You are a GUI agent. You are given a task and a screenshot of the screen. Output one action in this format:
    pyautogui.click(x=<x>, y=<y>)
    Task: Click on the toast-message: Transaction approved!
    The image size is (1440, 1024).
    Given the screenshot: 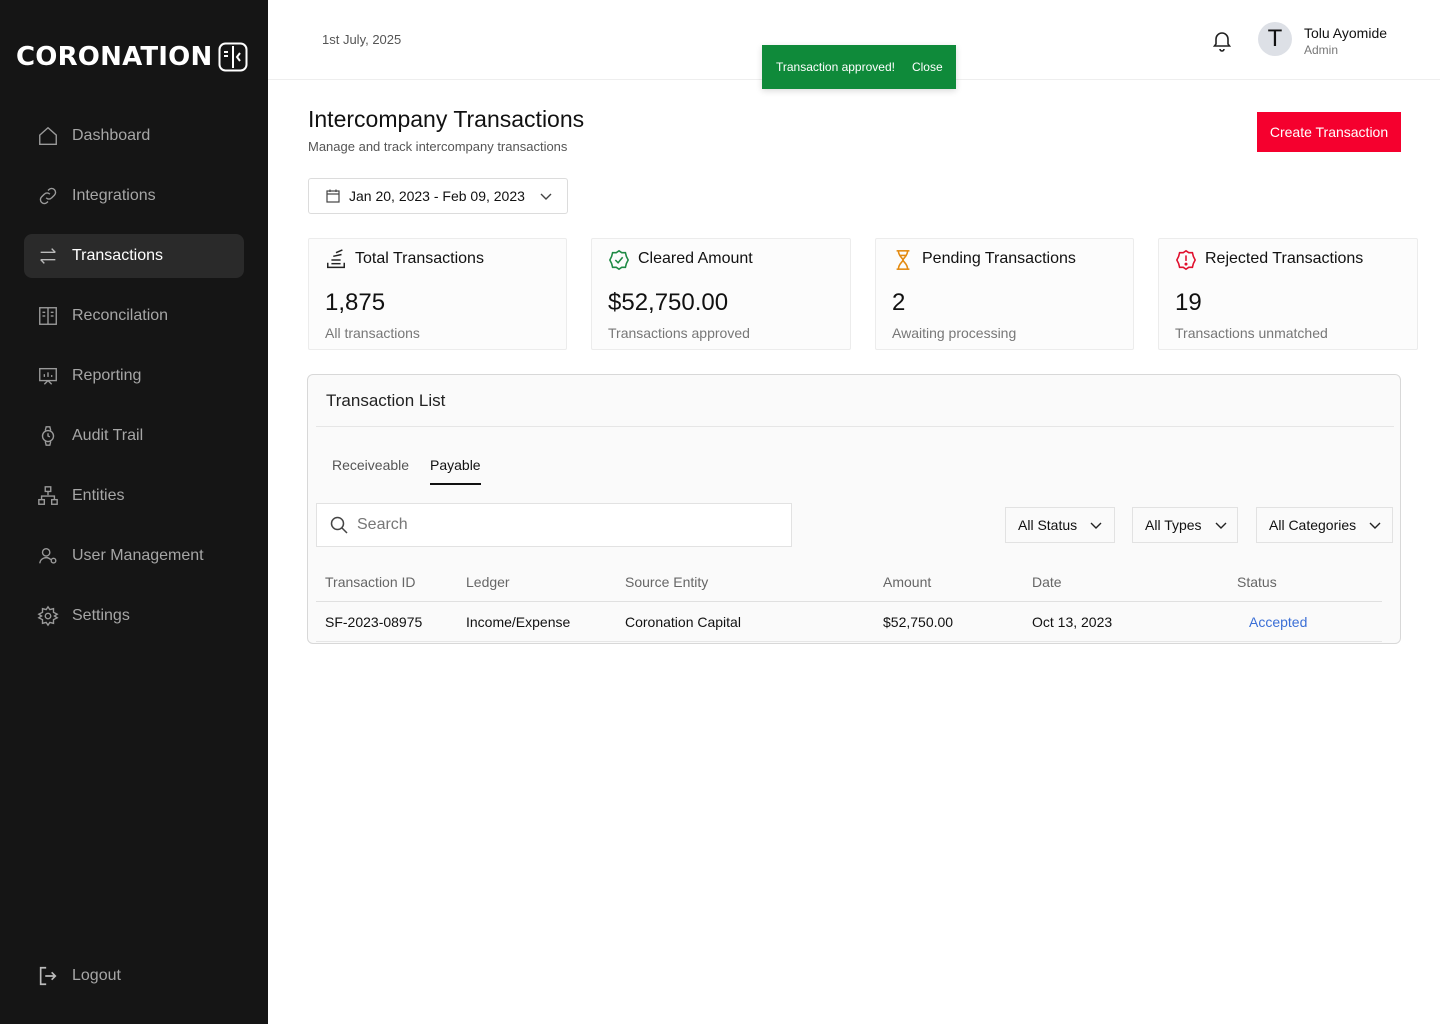 What is the action you would take?
    pyautogui.click(x=835, y=67)
    